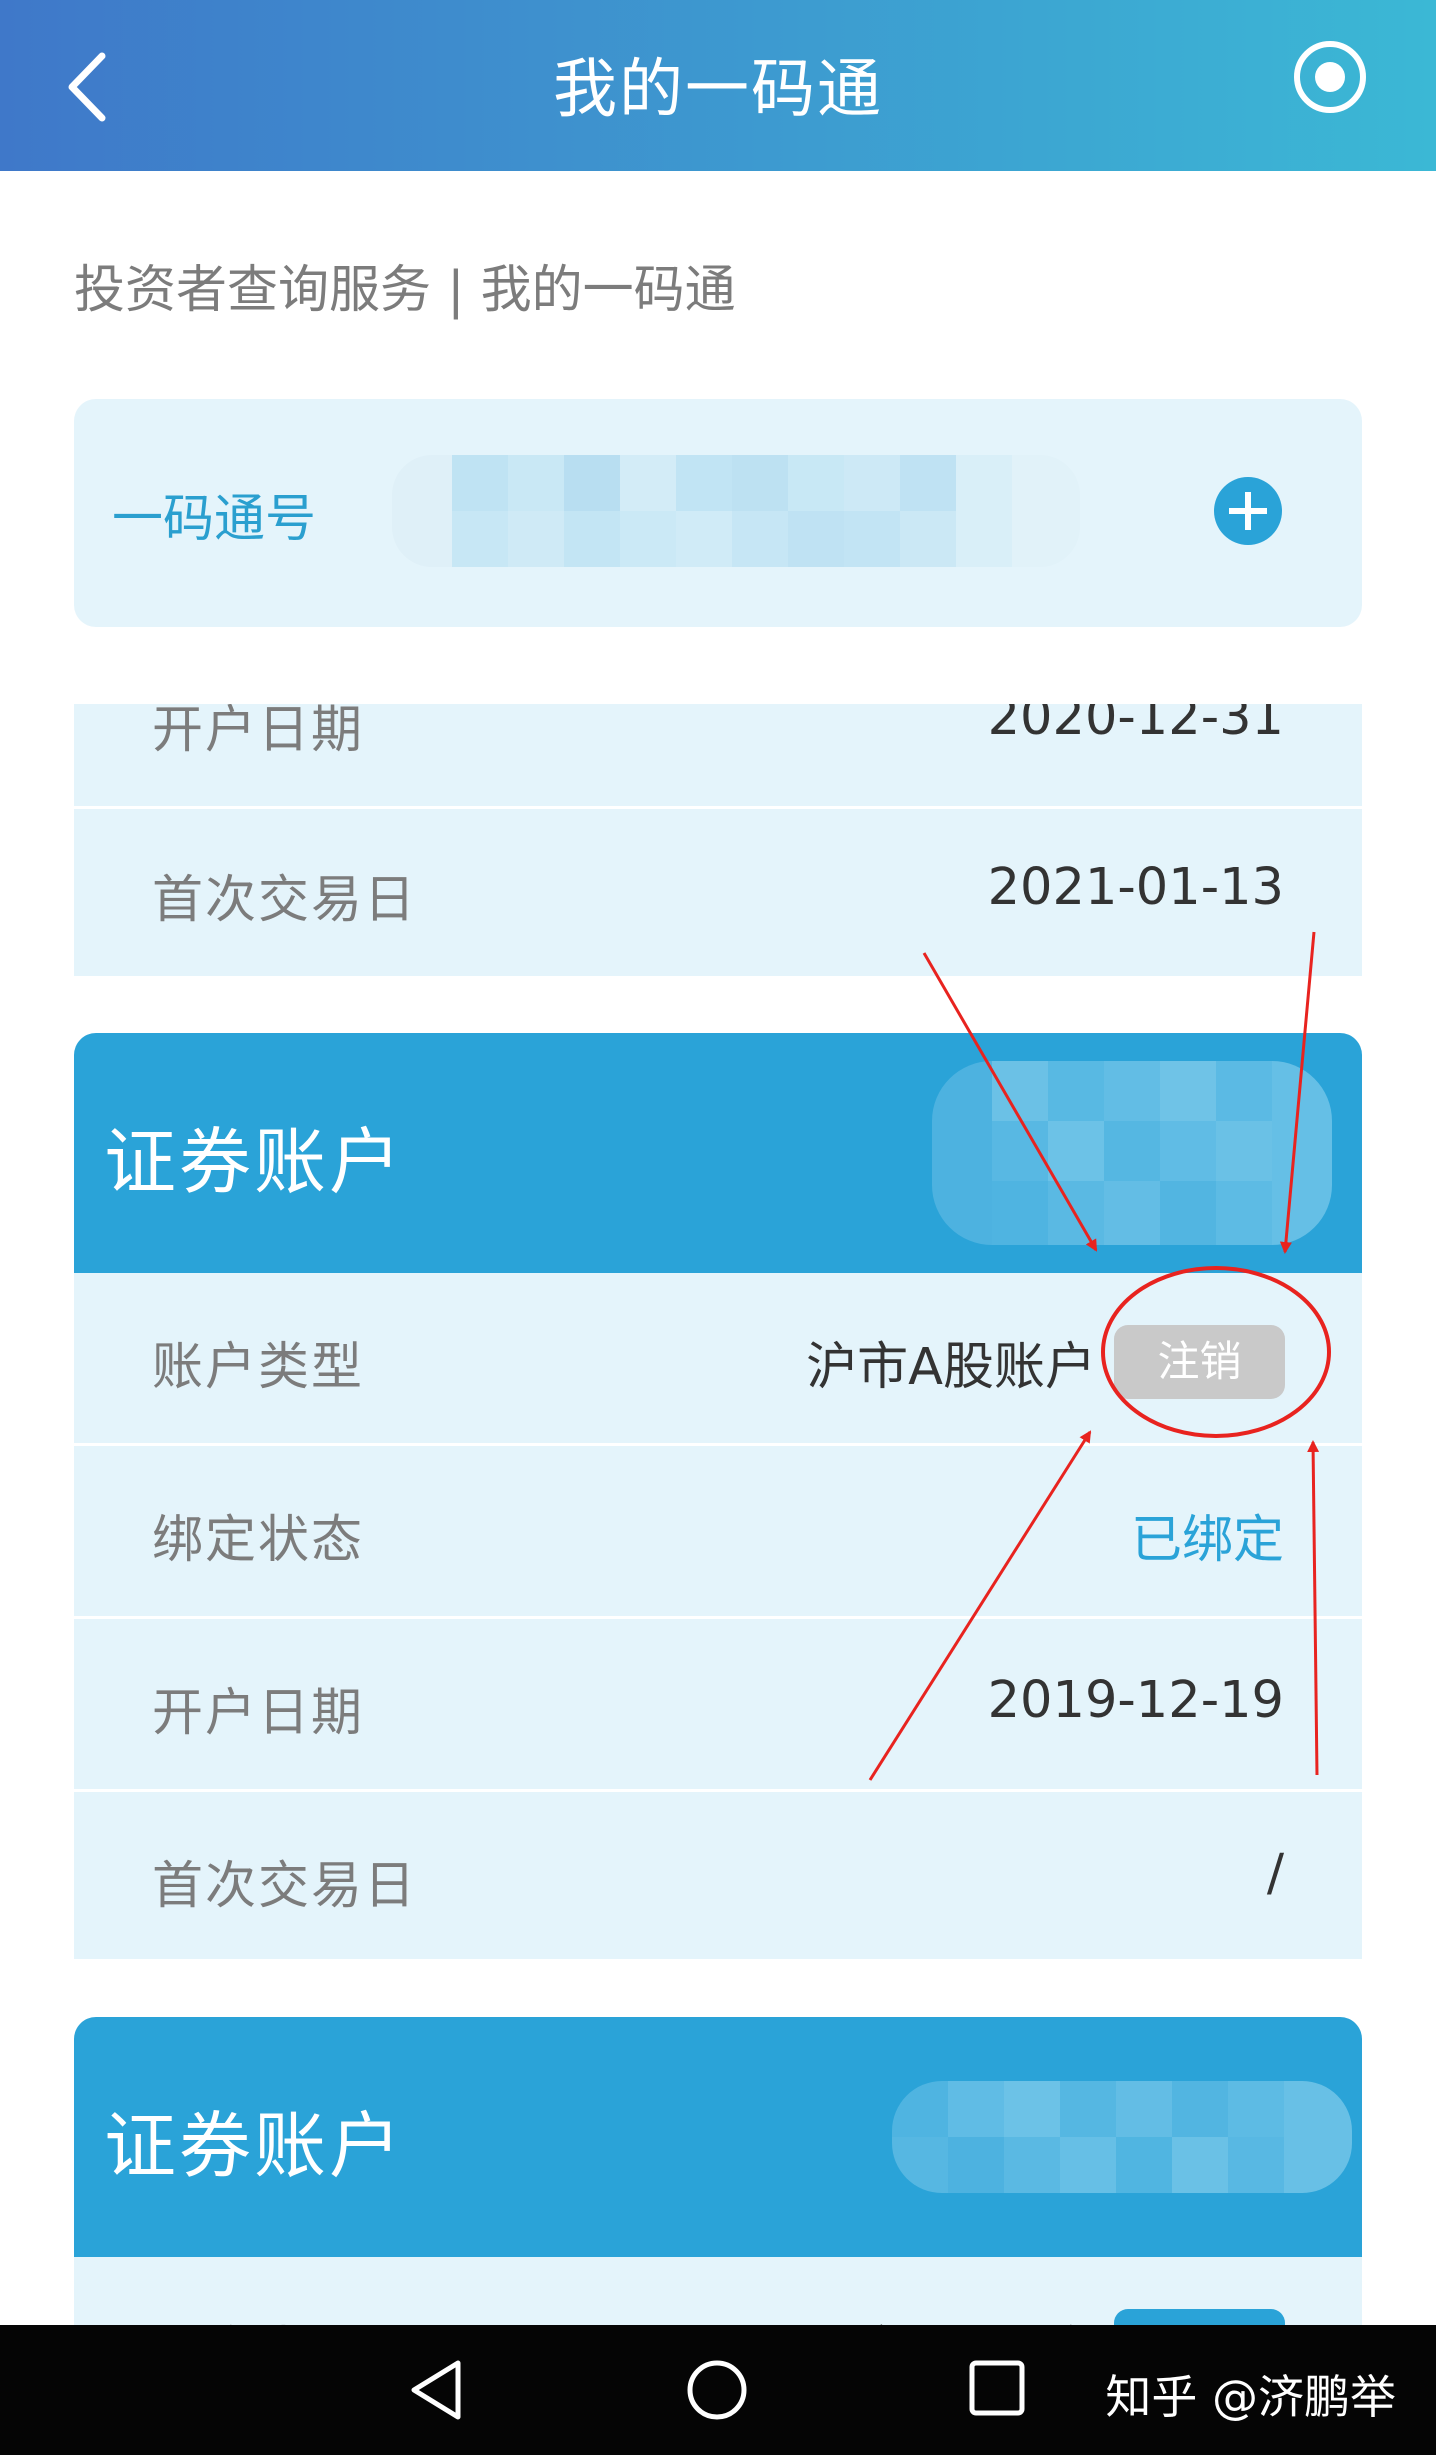 Image resolution: width=1436 pixels, height=2455 pixels. I want to click on back-triangle-icon, so click(436, 2390).